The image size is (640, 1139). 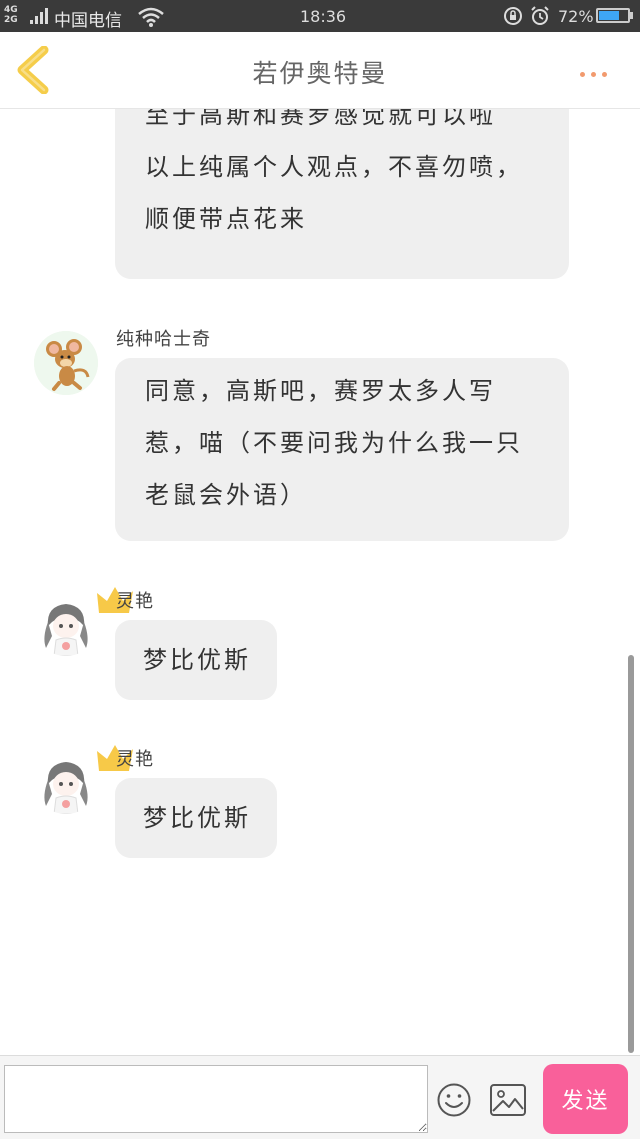 I want to click on alarm-icon, so click(x=540, y=15).